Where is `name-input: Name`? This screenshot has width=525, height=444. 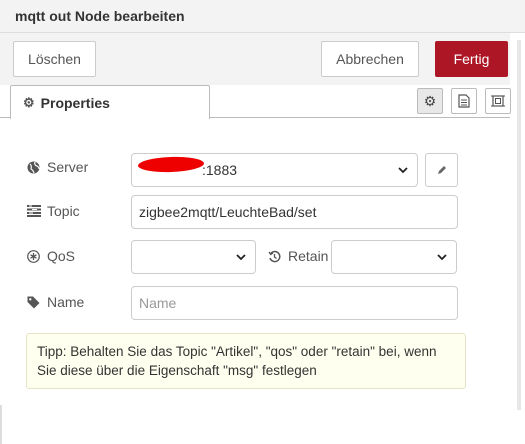 name-input: Name is located at coordinates (294, 303).